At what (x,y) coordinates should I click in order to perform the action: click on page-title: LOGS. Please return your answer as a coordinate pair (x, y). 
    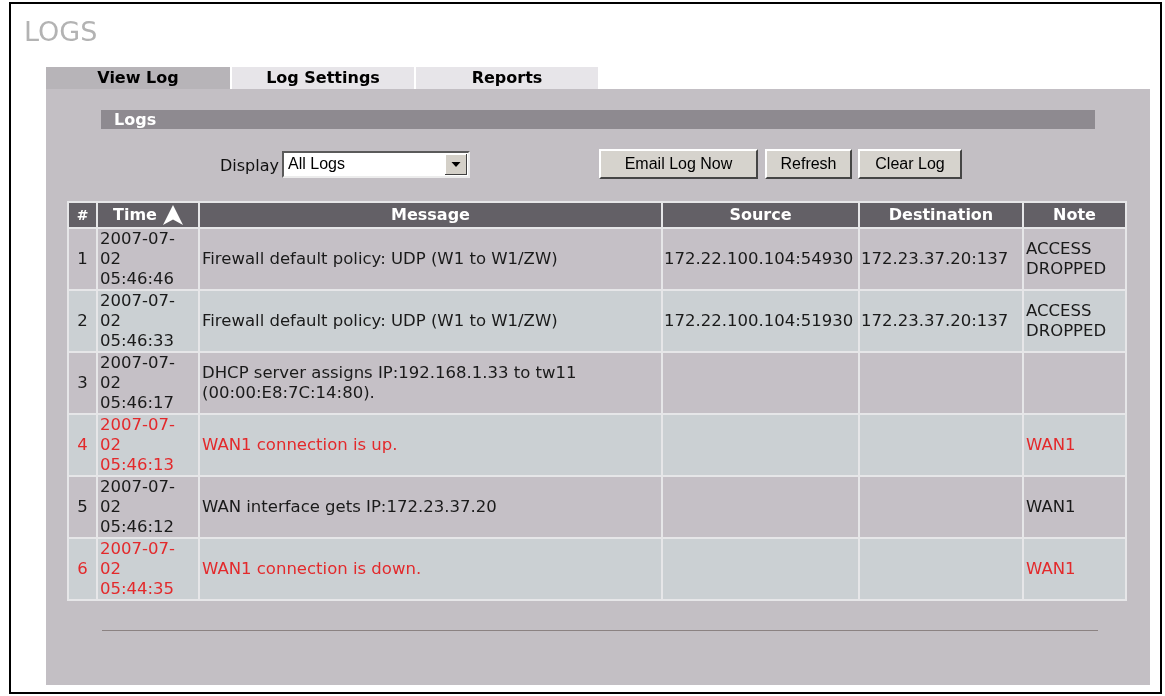
    Looking at the image, I should click on (61, 32).